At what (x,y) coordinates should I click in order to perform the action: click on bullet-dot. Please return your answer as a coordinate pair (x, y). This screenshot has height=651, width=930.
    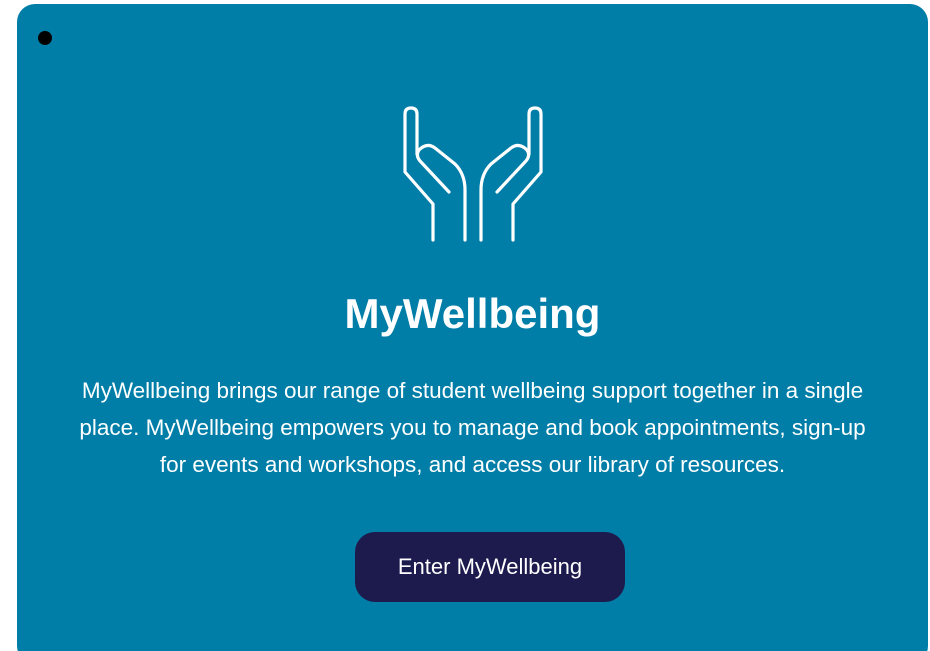
    Looking at the image, I should click on (45, 38).